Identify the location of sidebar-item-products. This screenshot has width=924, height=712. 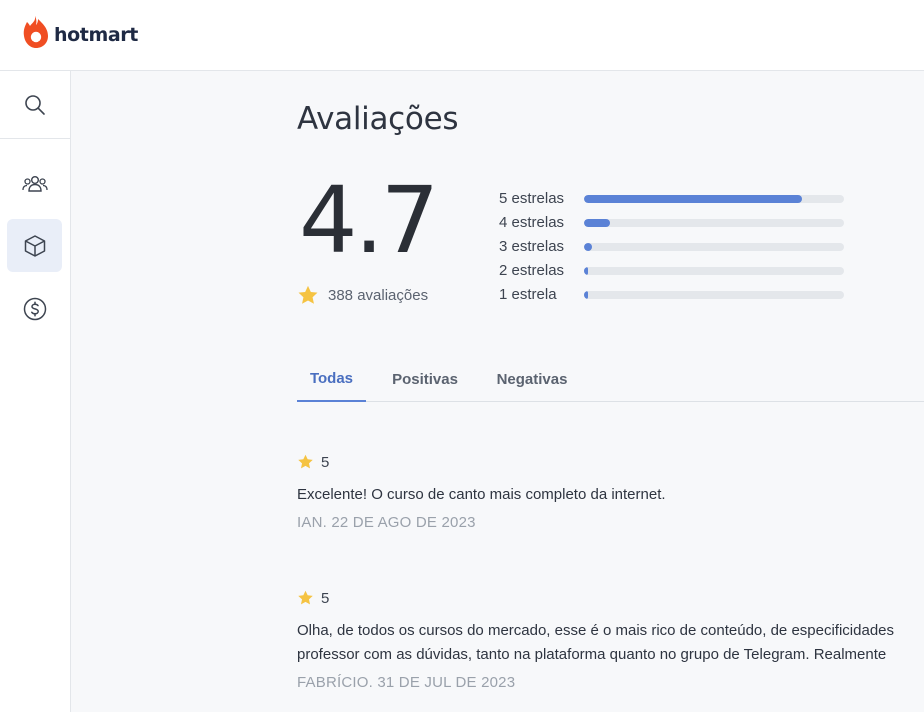
(34, 245).